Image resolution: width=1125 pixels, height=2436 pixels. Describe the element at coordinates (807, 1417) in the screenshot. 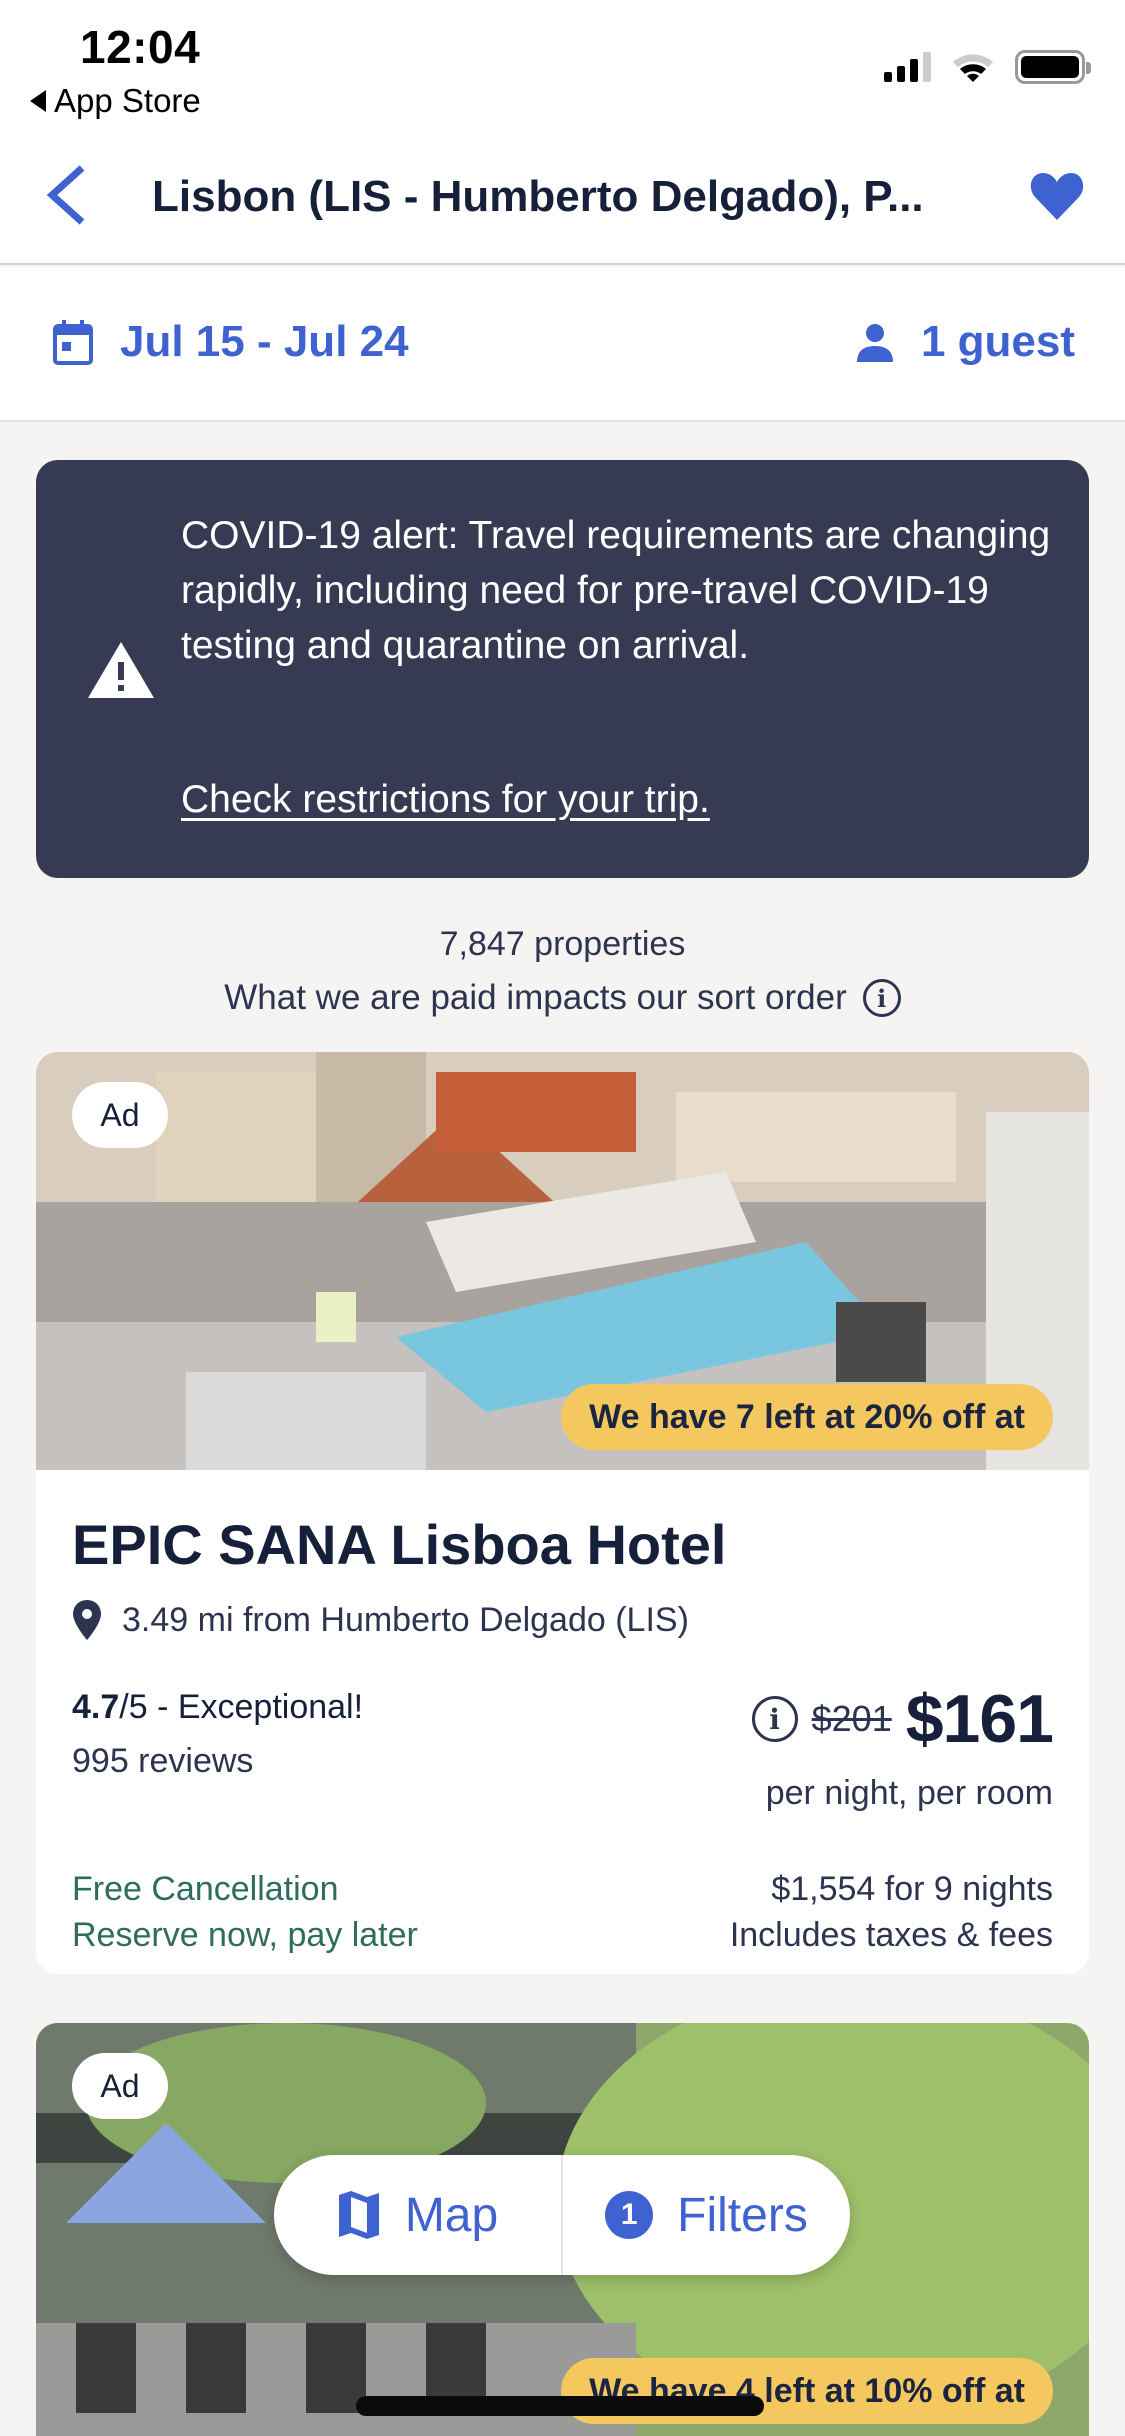

I see `deal-badge: We have 7 left at 20% off at` at that location.